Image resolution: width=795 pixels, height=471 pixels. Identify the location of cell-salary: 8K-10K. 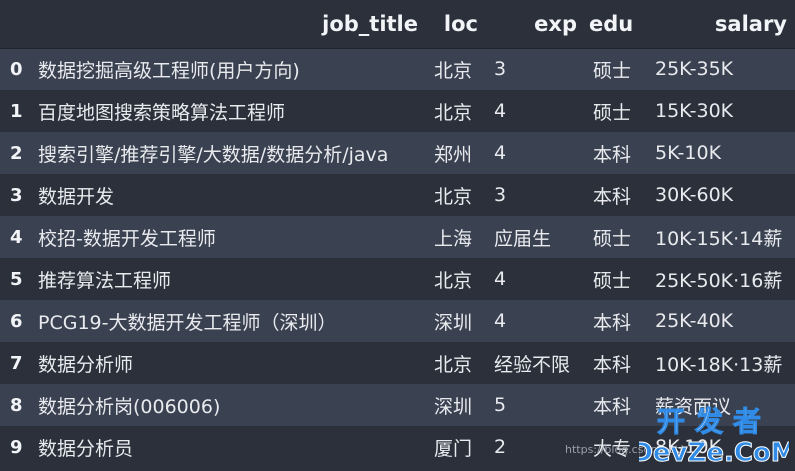
(688, 447).